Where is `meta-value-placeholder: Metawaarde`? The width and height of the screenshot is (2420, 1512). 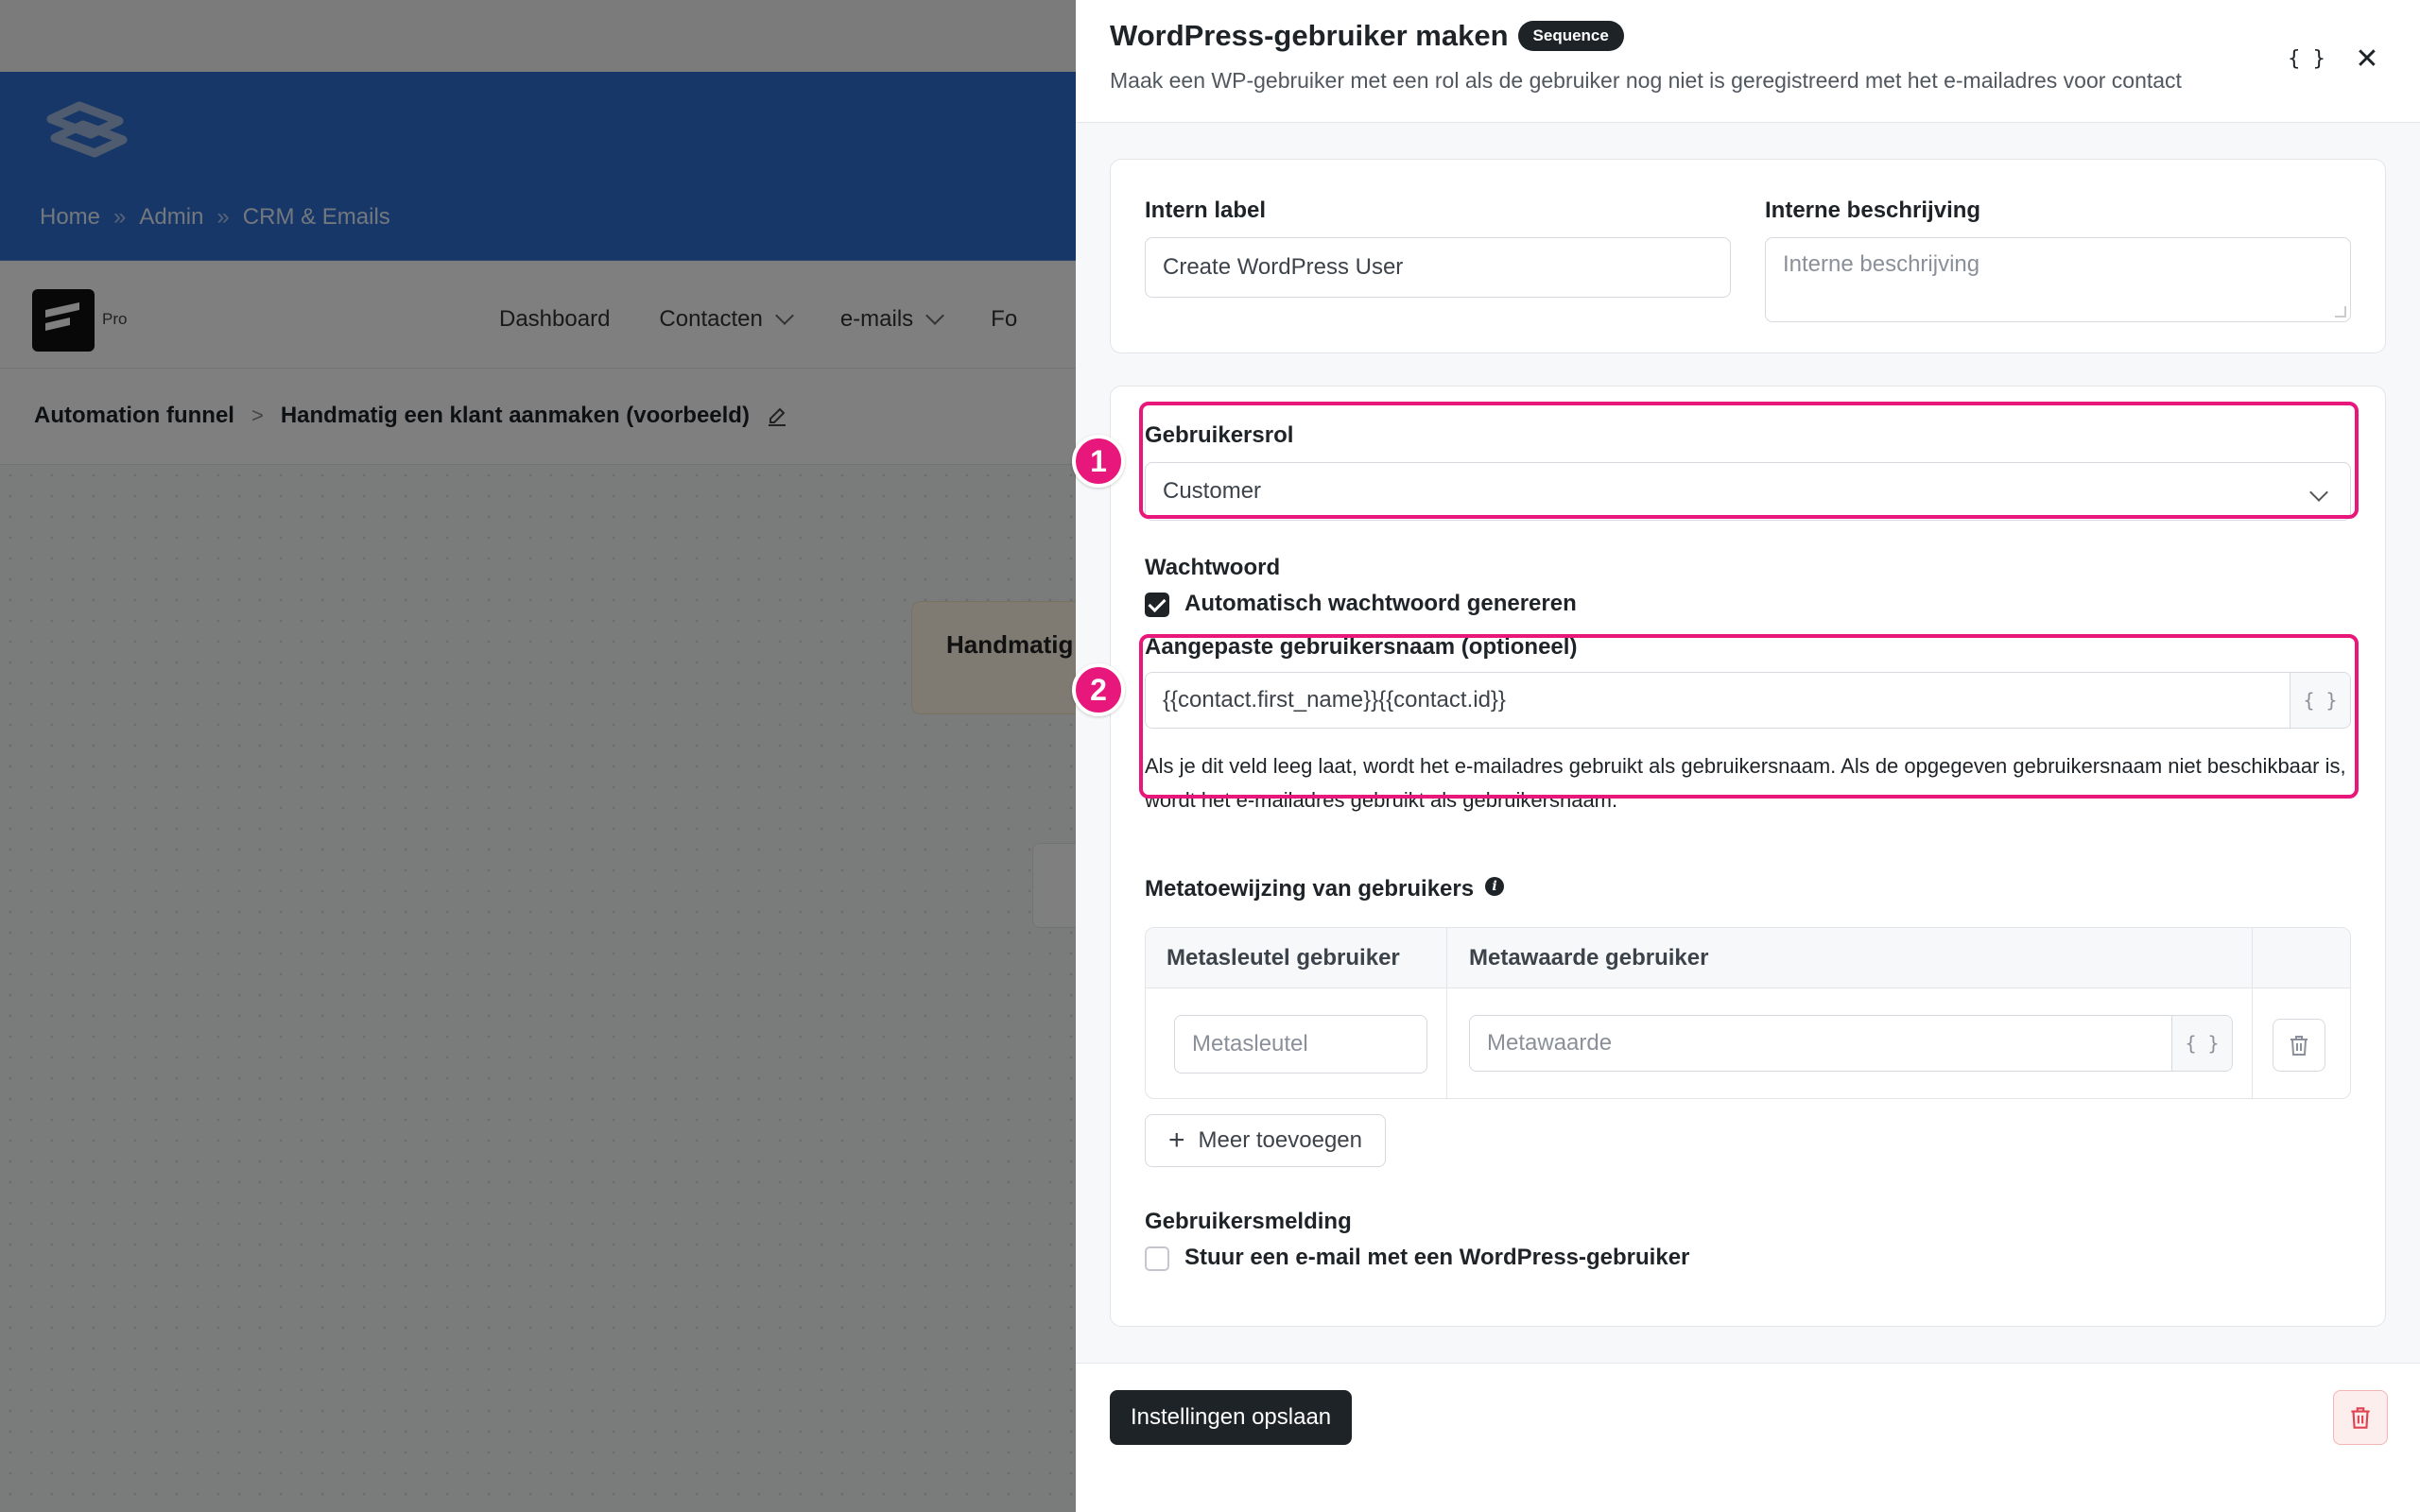
meta-value-placeholder: Metawaarde is located at coordinates (1550, 1043).